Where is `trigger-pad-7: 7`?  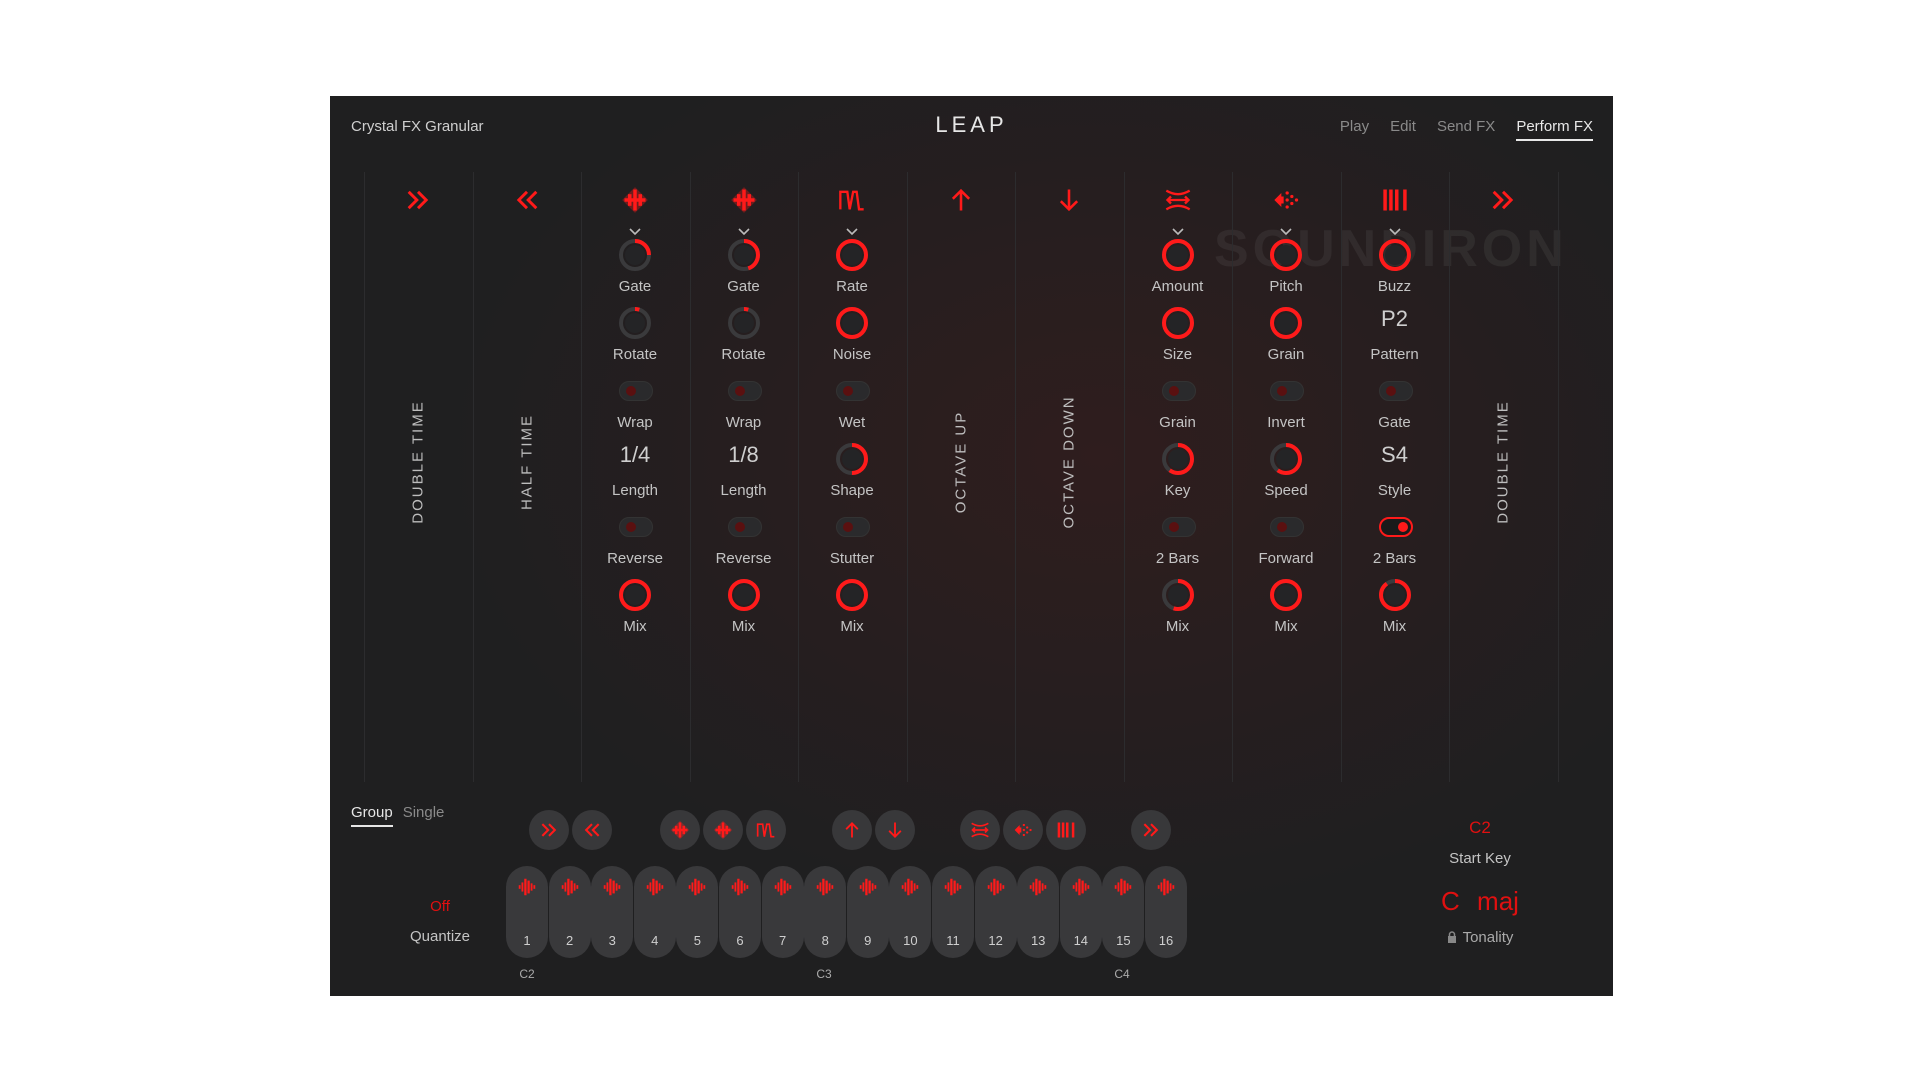 trigger-pad-7: 7 is located at coordinates (782, 912).